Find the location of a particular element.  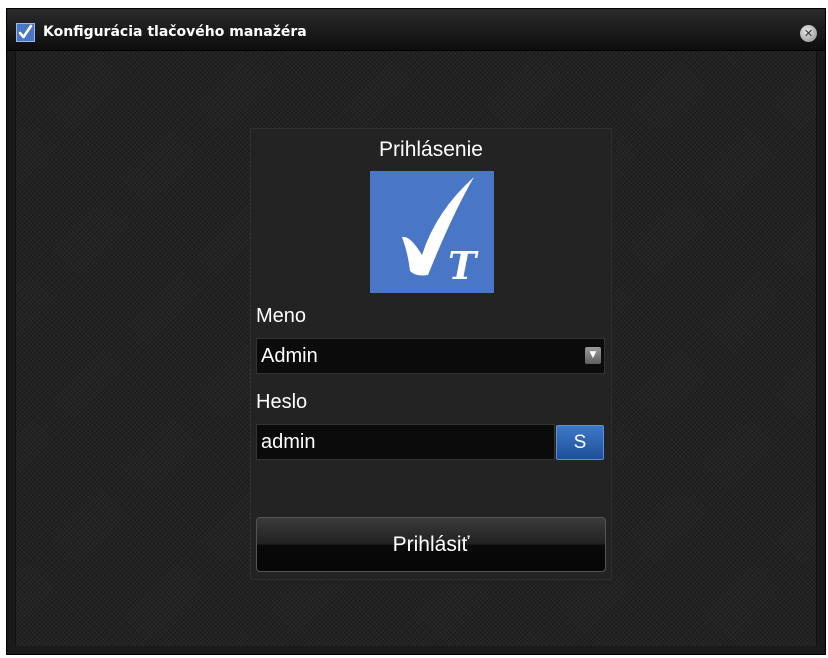

chevron-down-icon: ▼ is located at coordinates (593, 355).